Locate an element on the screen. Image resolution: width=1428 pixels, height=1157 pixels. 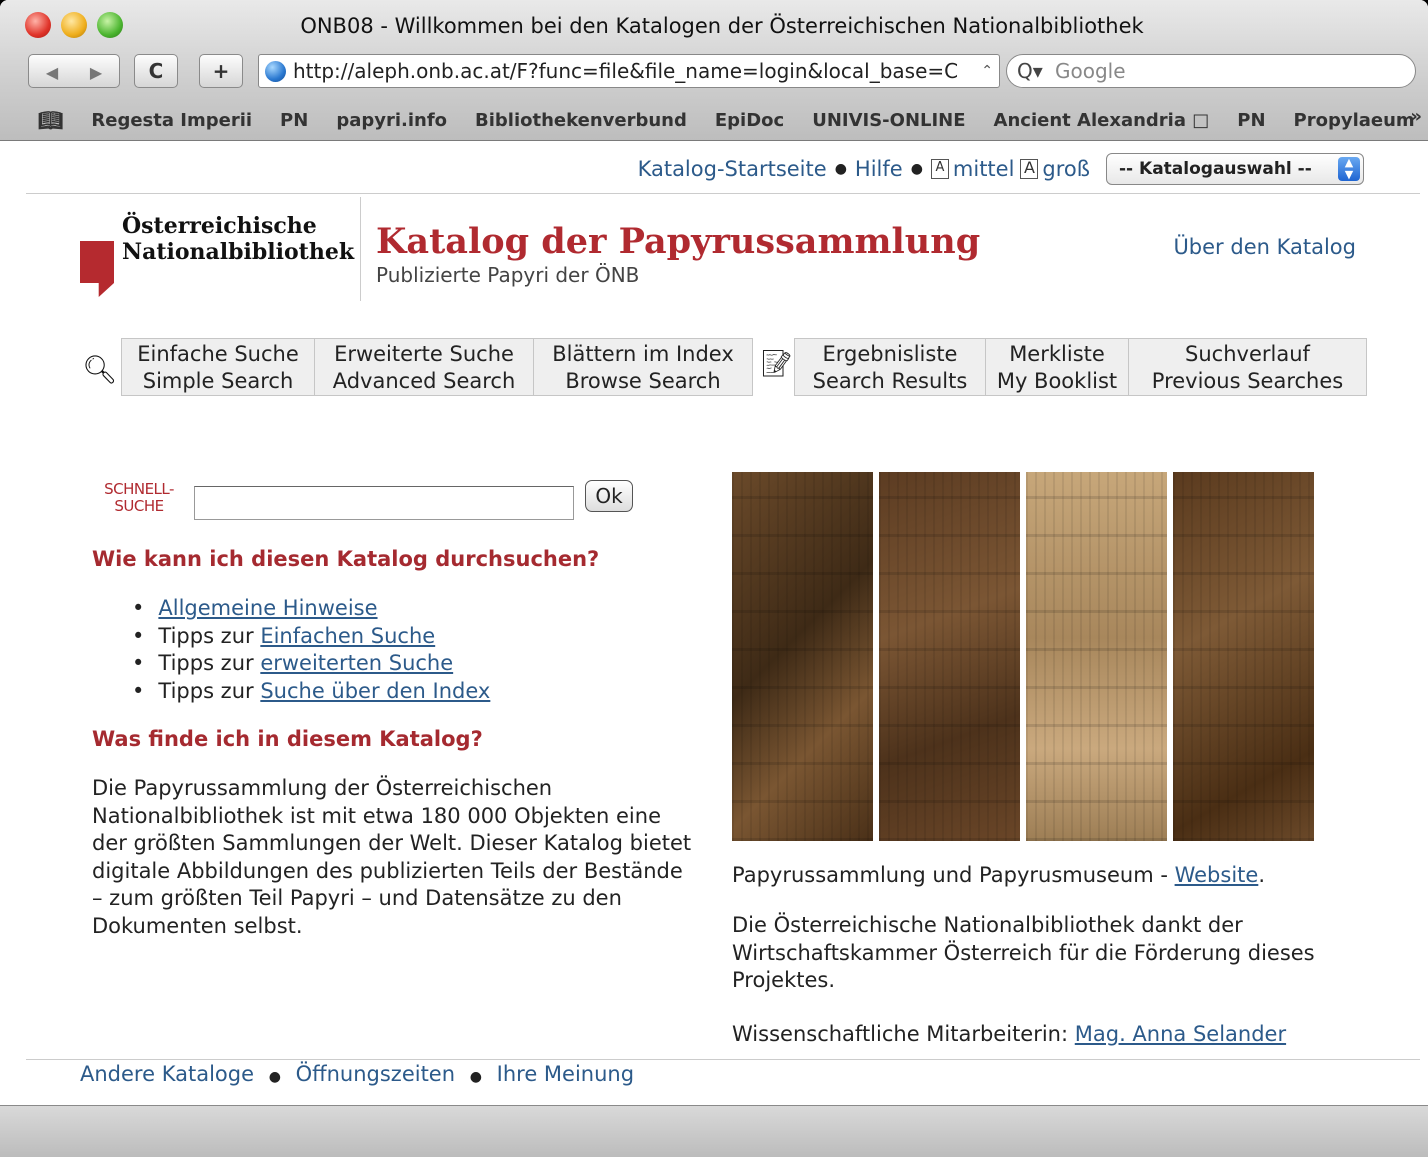
search-icon: Q▾ is located at coordinates (1030, 71).